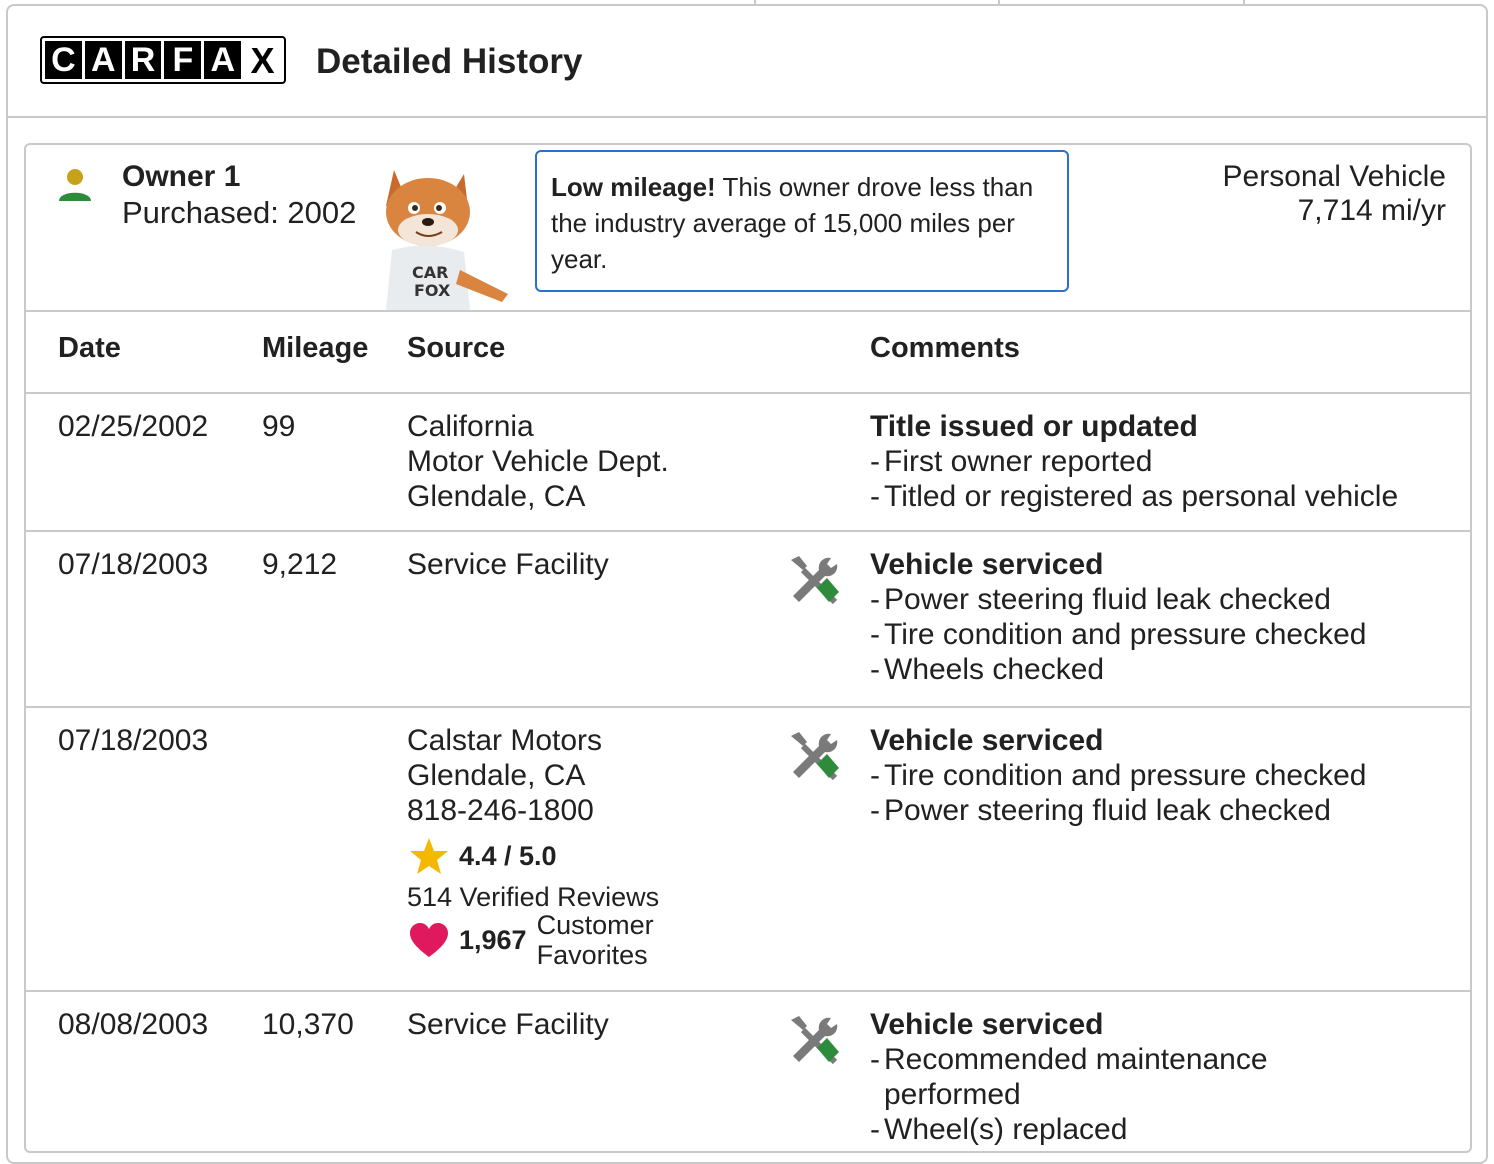  What do you see at coordinates (308, 1024) in the screenshot?
I see `record-mileage: 10,370` at bounding box center [308, 1024].